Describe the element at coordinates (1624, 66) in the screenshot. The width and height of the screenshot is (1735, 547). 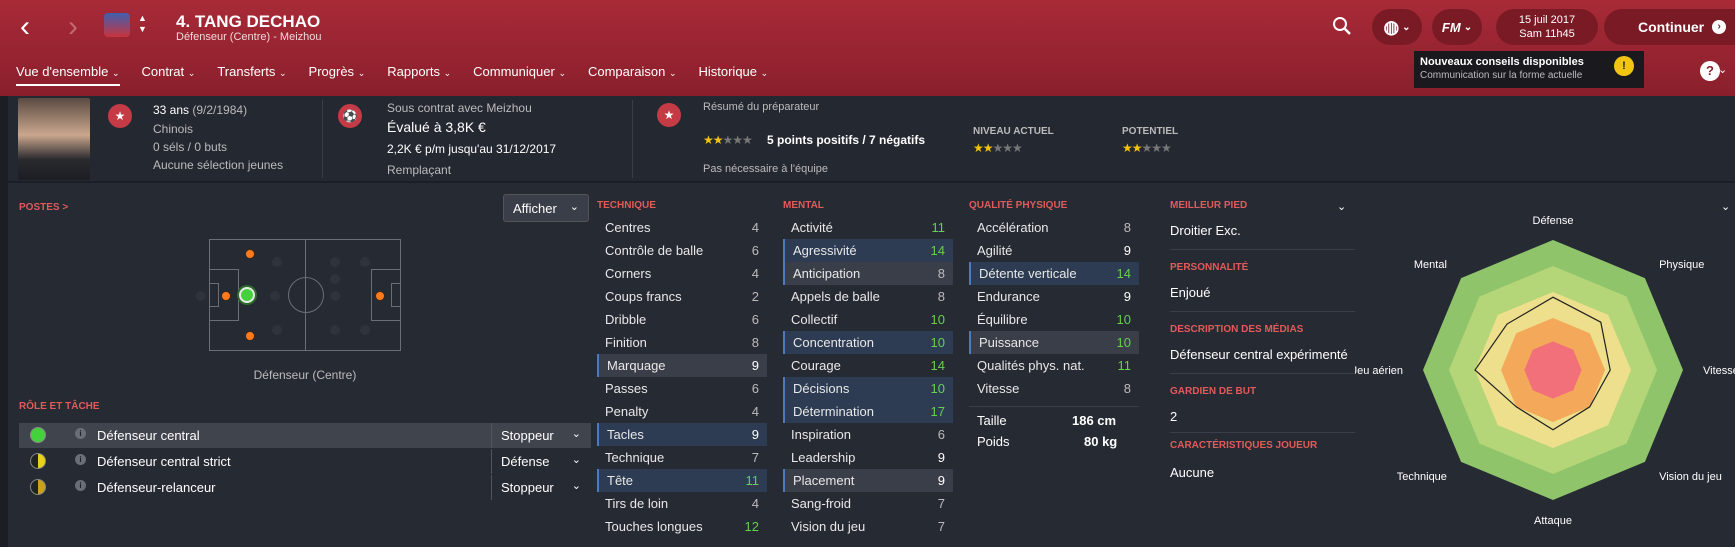
I see `lightbulb-icon: !` at that location.